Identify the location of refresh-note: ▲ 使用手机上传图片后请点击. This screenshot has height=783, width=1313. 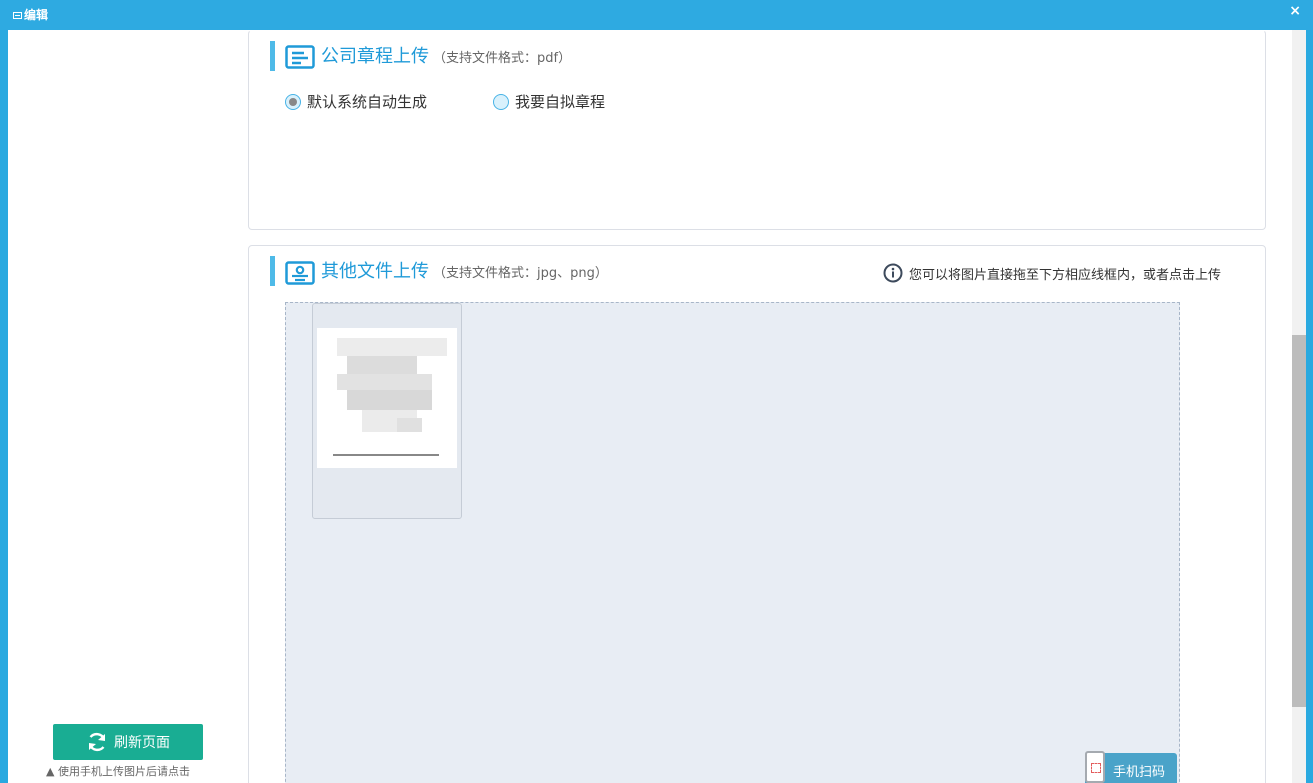
(118, 771).